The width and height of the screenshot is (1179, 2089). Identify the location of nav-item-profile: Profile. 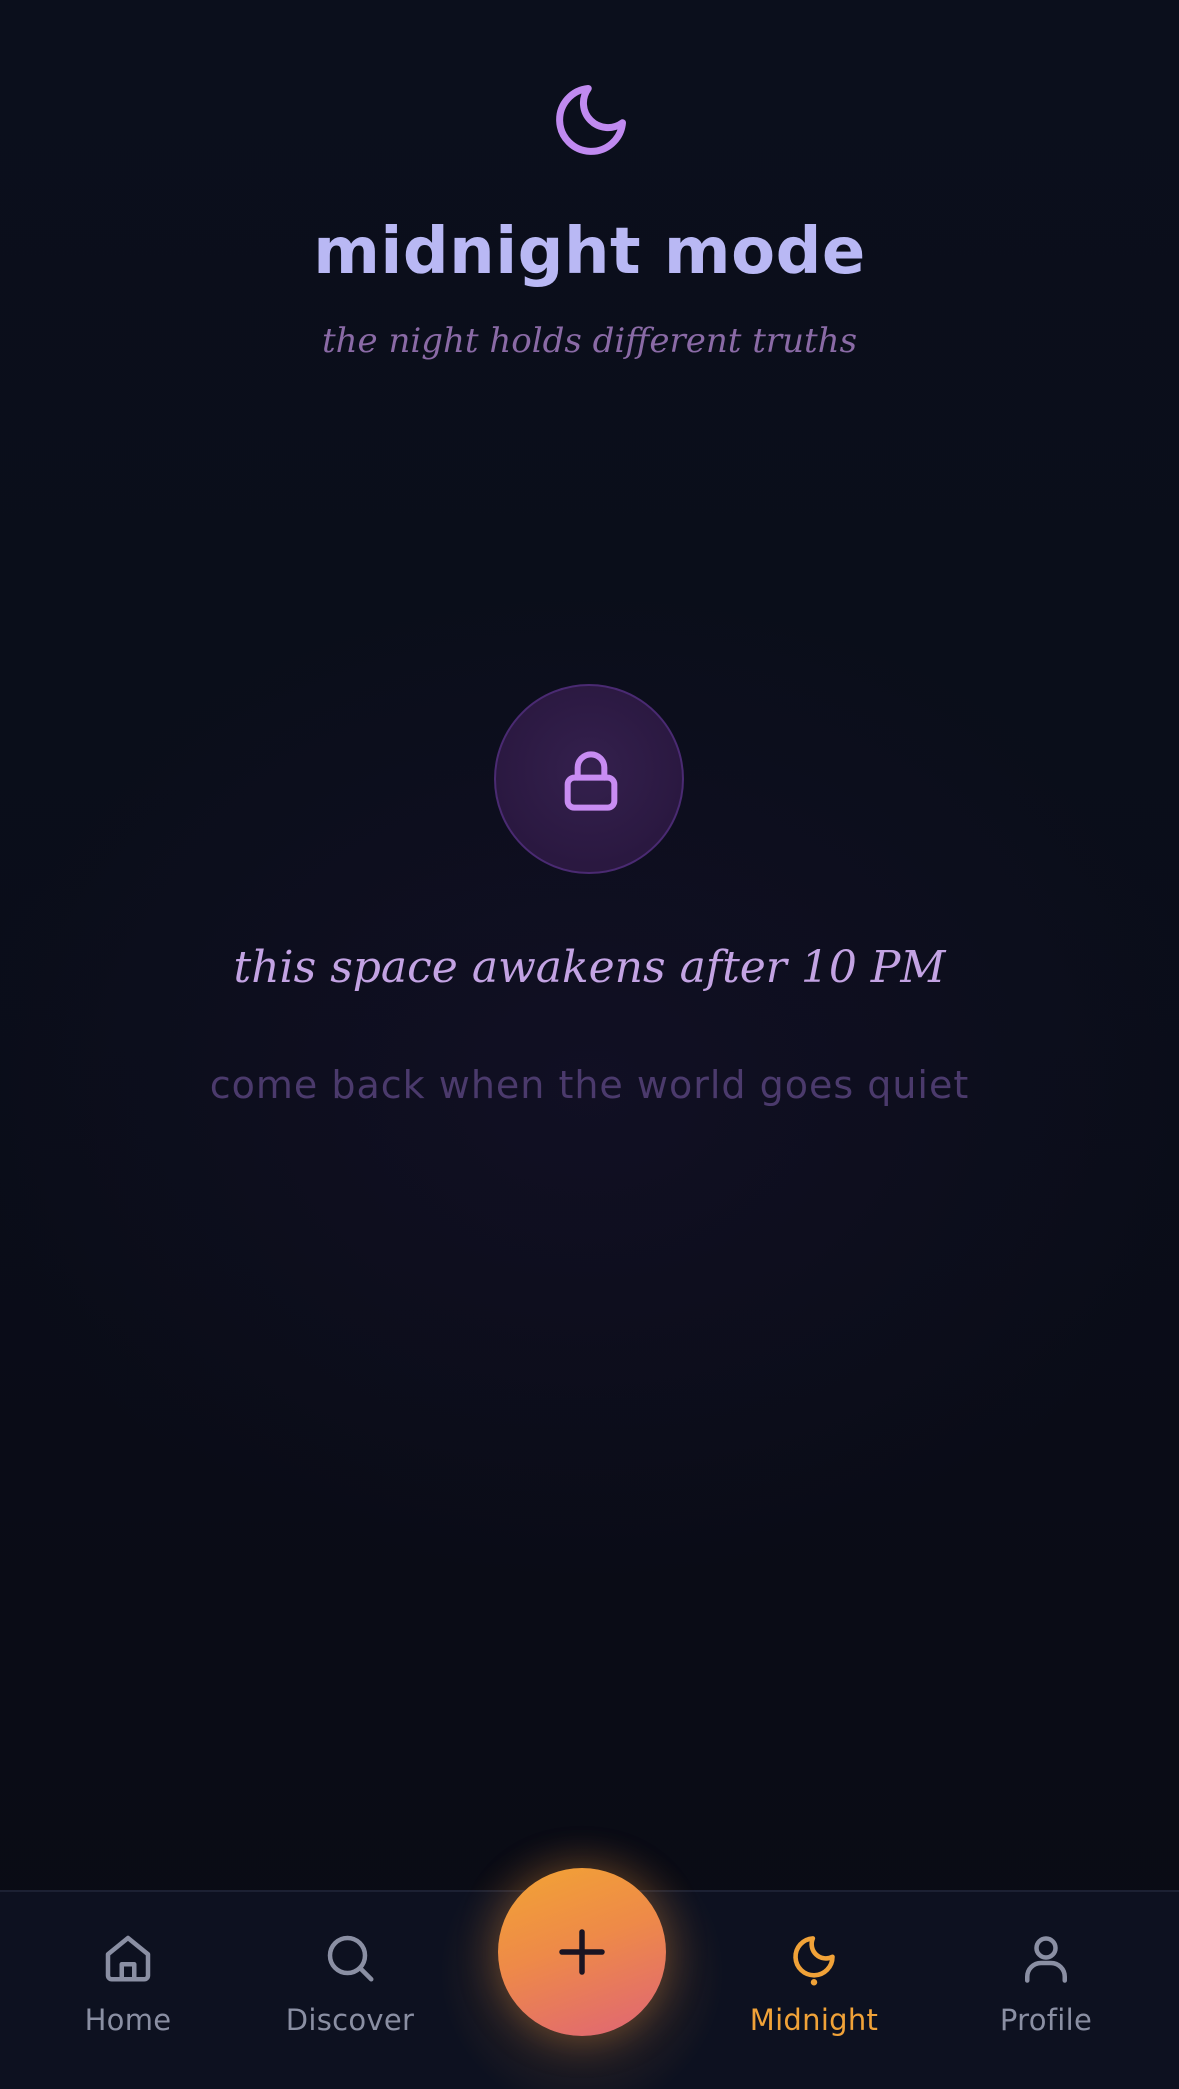
(1046, 1988).